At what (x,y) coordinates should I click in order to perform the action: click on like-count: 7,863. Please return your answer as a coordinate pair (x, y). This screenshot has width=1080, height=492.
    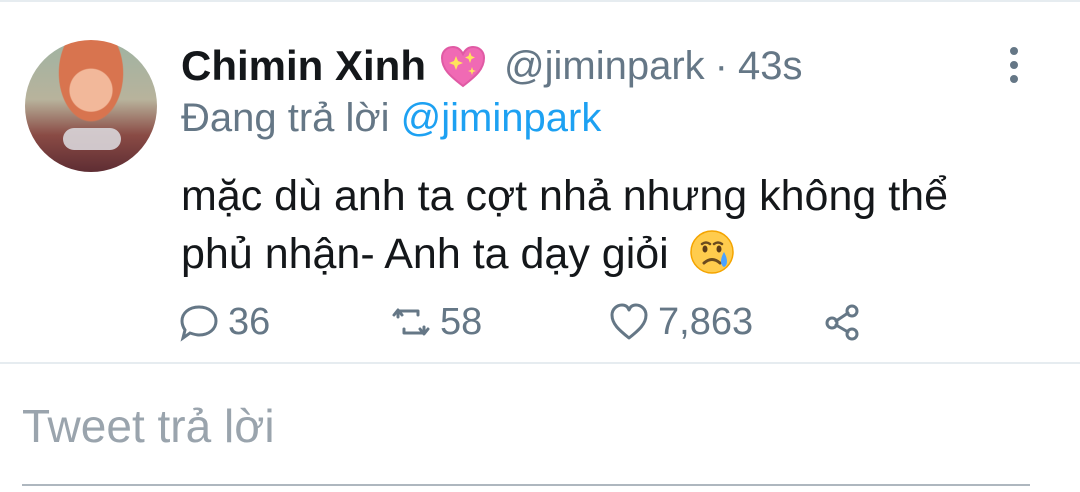
    Looking at the image, I should click on (706, 321).